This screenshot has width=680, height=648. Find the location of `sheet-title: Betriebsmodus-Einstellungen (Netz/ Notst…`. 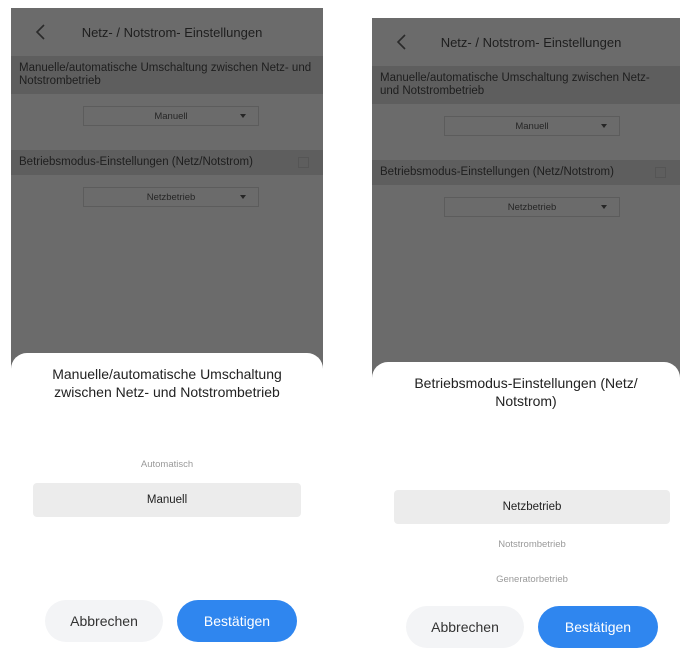

sheet-title: Betriebsmodus-Einstellungen (Netz/ Notst… is located at coordinates (526, 392).